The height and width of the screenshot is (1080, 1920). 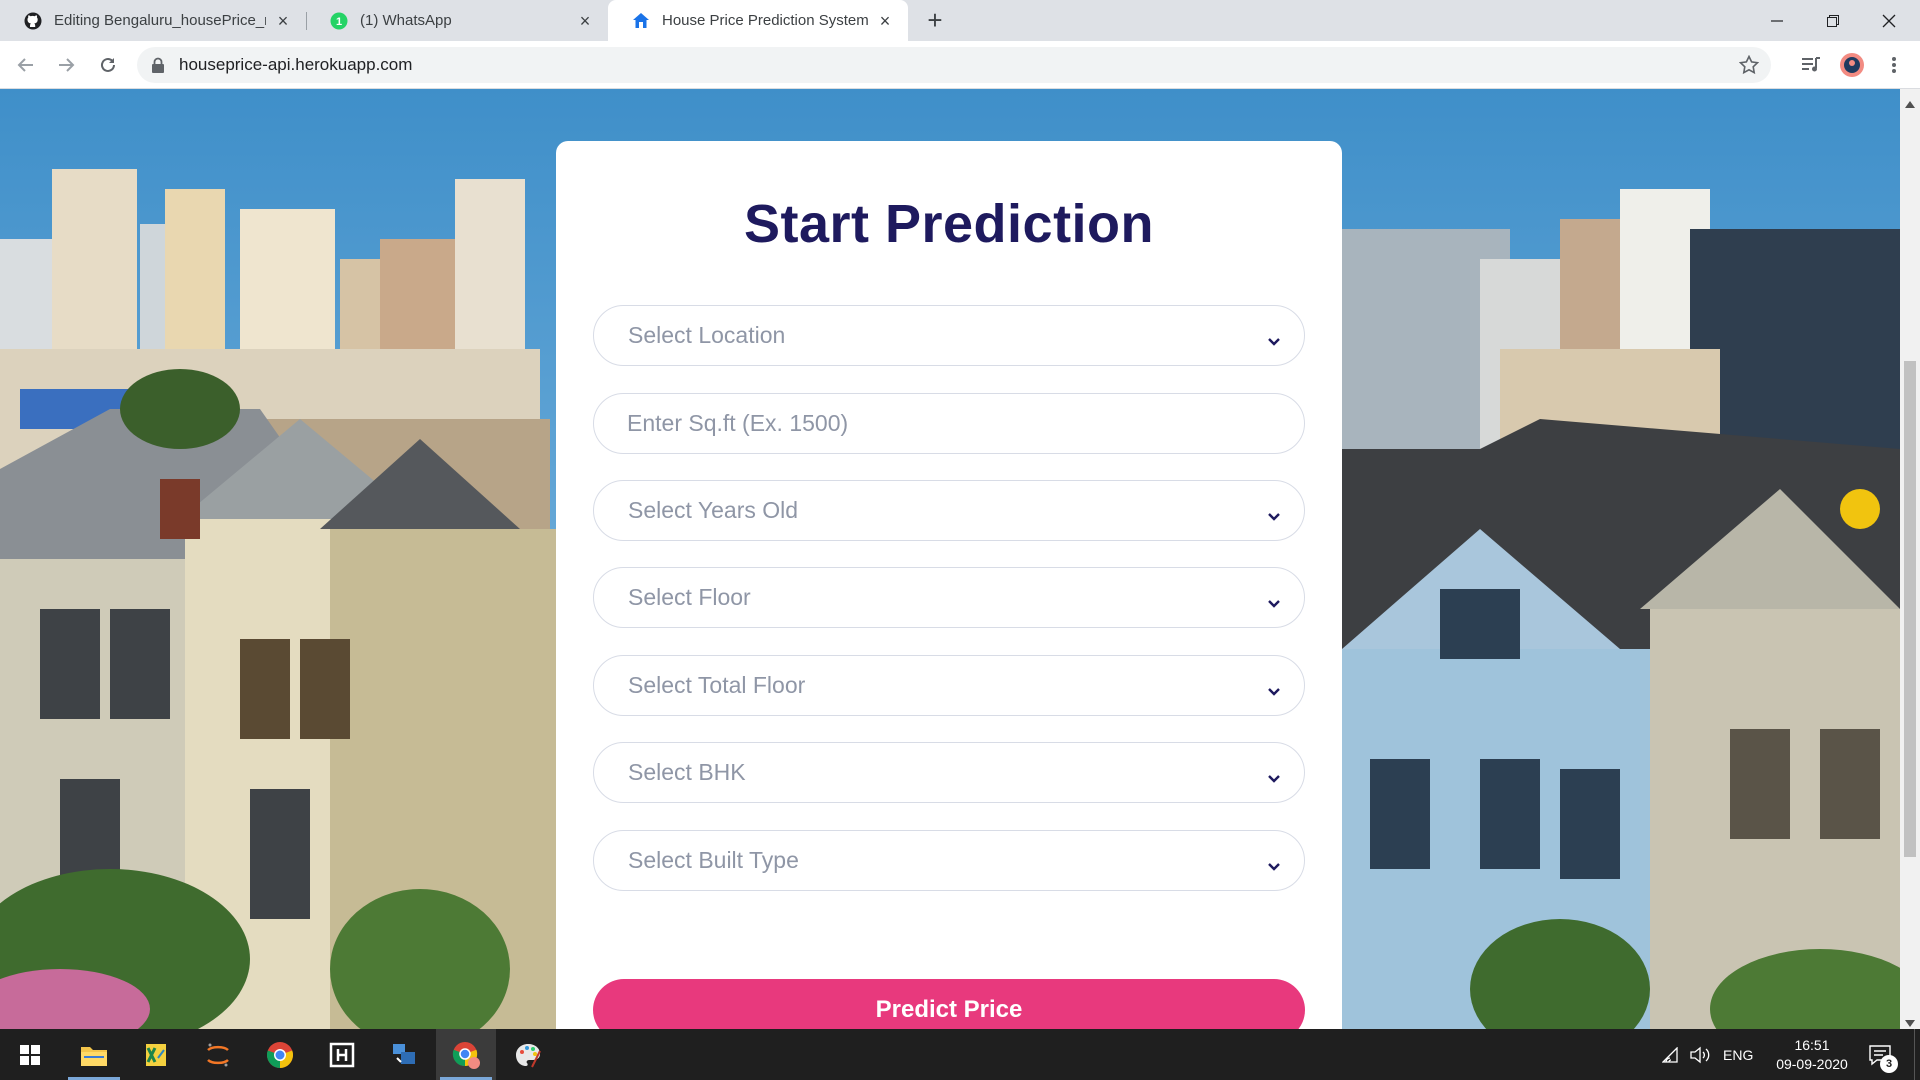 I want to click on excel-icon, so click(x=156, y=1054).